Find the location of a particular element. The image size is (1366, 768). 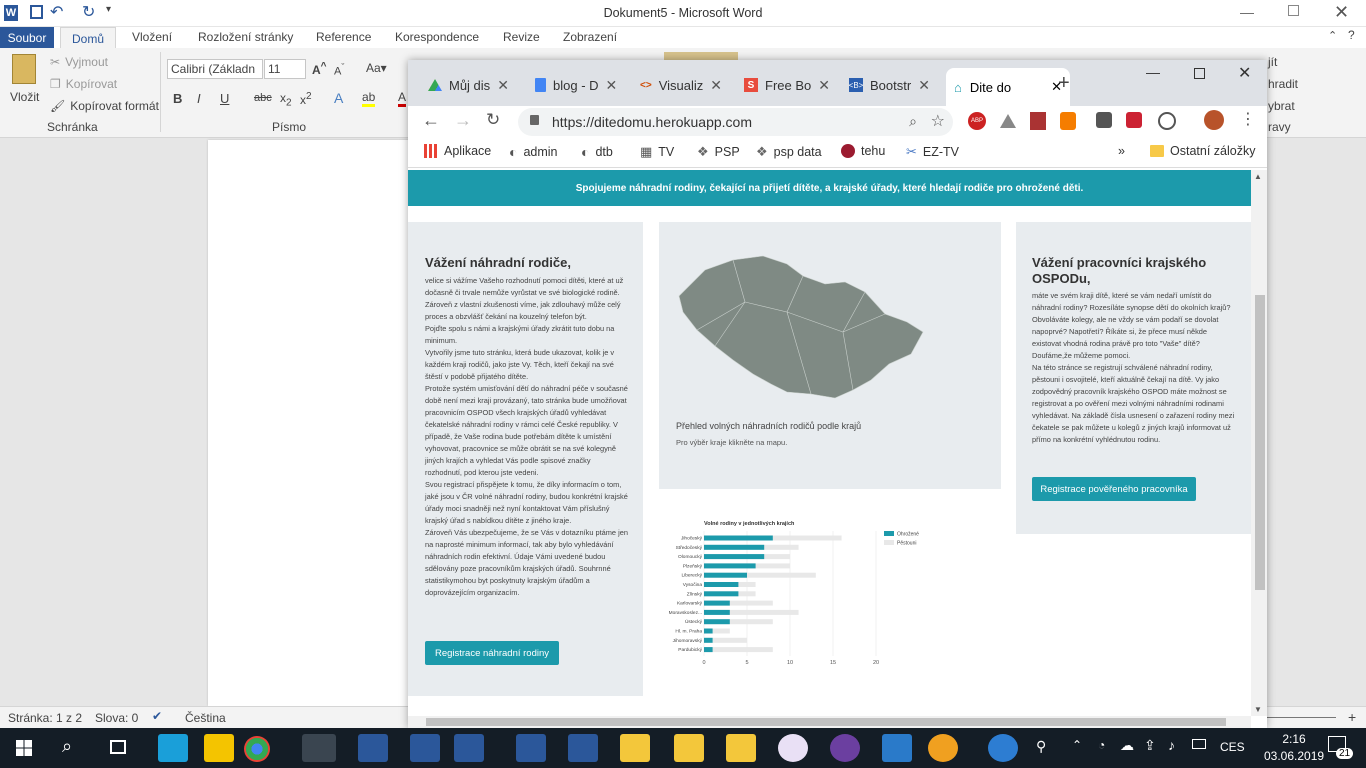

browser-tab: <B> Bootstr ✕ is located at coordinates (889, 85).